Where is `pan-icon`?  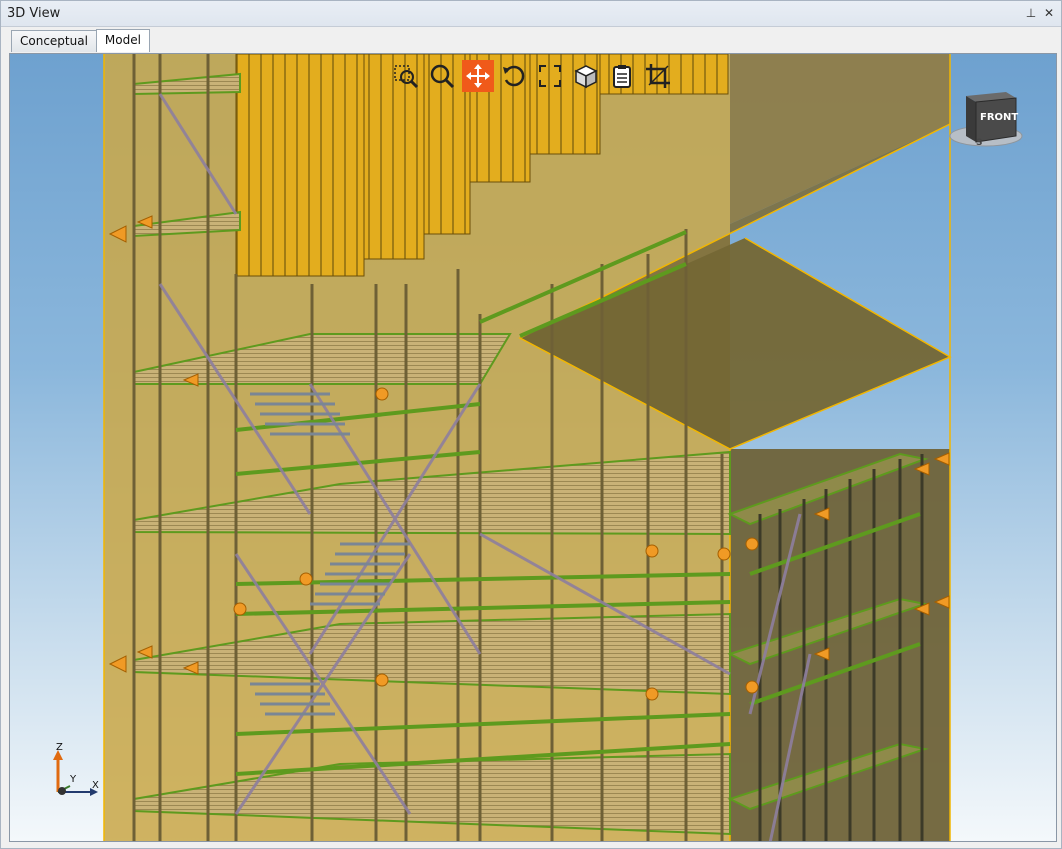
pan-icon is located at coordinates (478, 76).